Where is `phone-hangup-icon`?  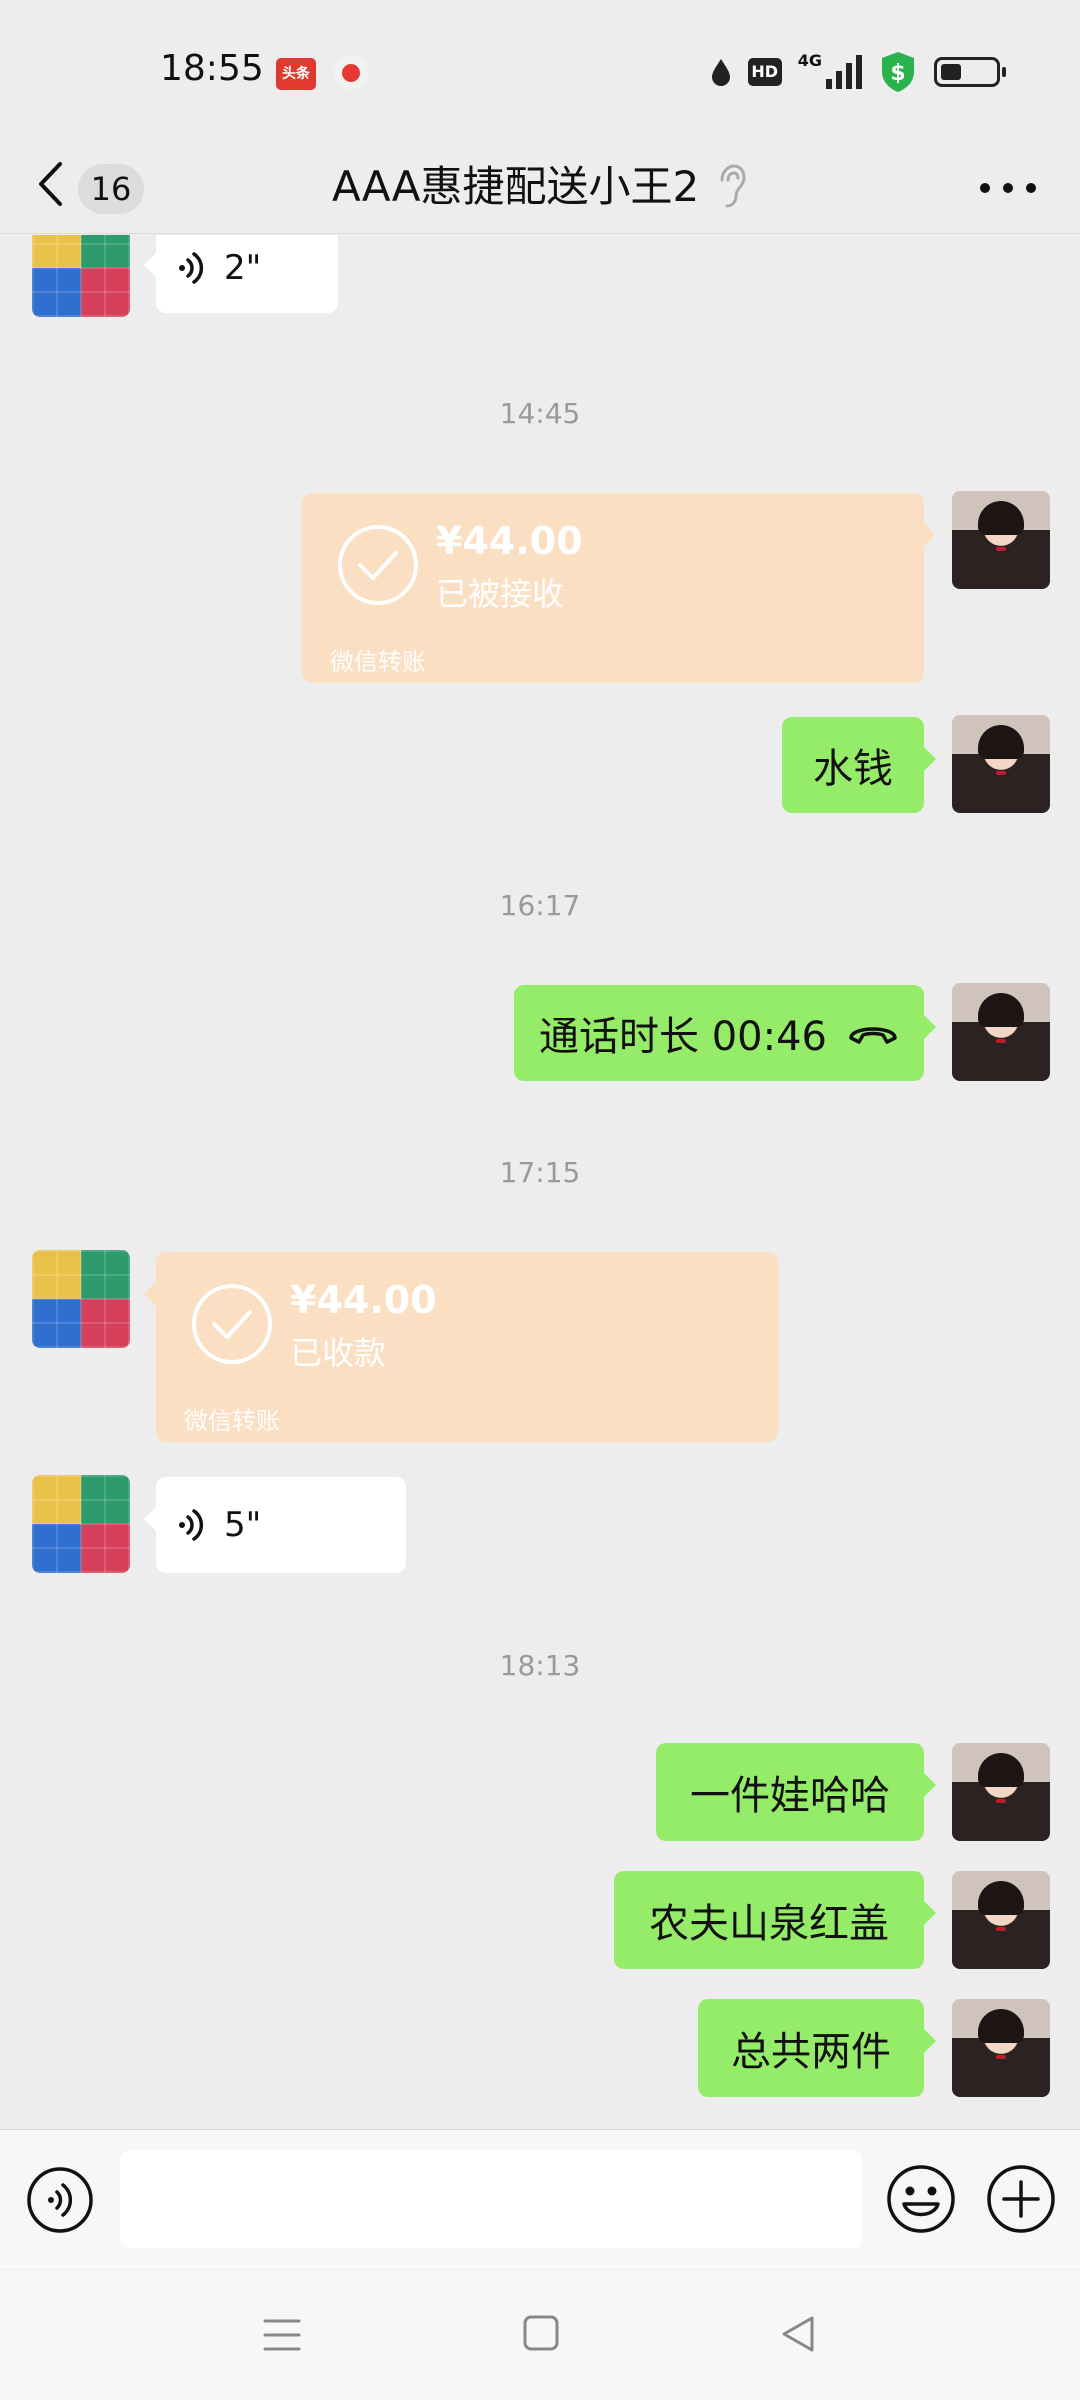 phone-hangup-icon is located at coordinates (873, 1035).